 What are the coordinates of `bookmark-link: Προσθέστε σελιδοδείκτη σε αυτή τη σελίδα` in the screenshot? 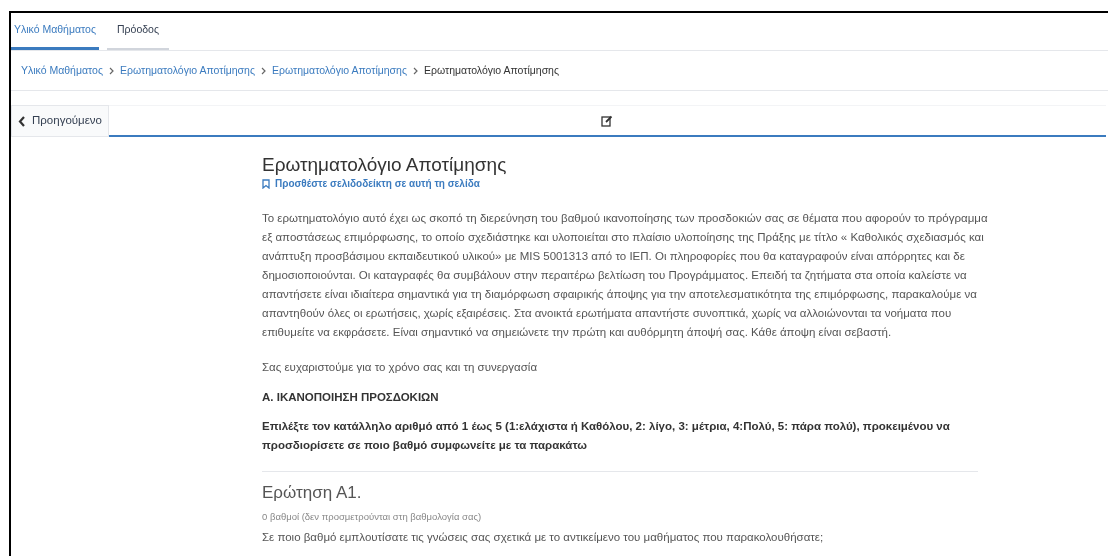 It's located at (371, 184).